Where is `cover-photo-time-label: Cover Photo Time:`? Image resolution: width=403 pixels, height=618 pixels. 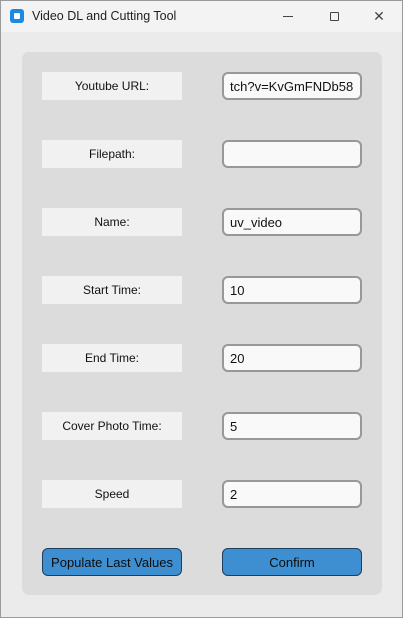
cover-photo-time-label: Cover Photo Time: is located at coordinates (112, 426).